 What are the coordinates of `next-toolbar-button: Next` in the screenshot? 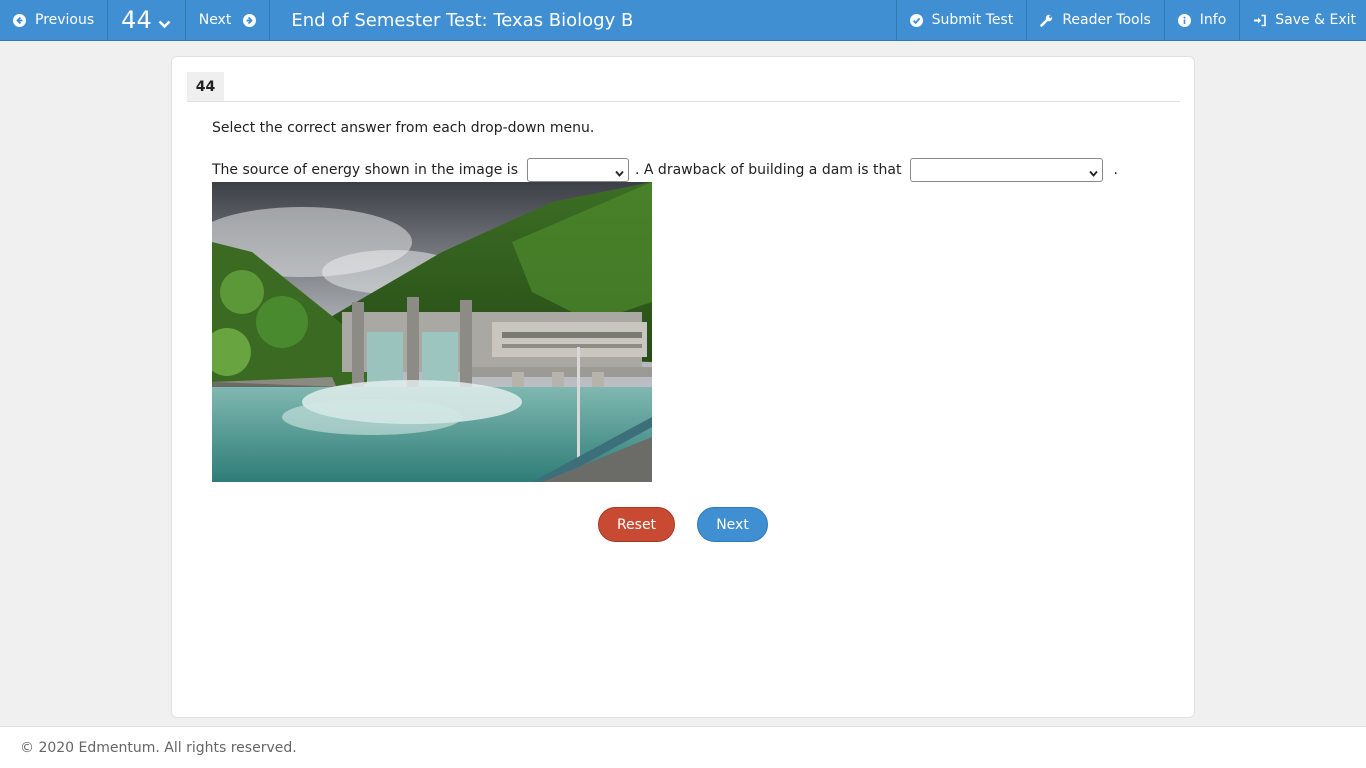 It's located at (228, 20).